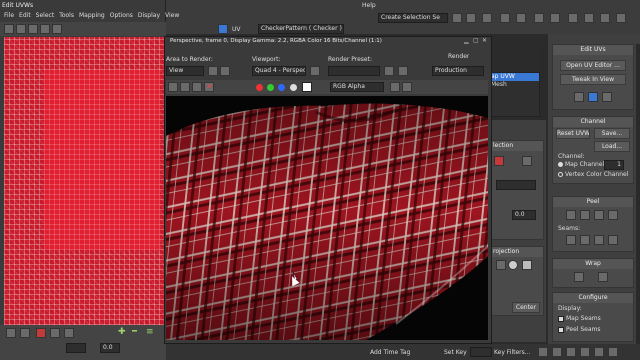 Image resolution: width=640 pixels, height=360 pixels. What do you see at coordinates (607, 97) in the screenshot?
I see `move-icon` at bounding box center [607, 97].